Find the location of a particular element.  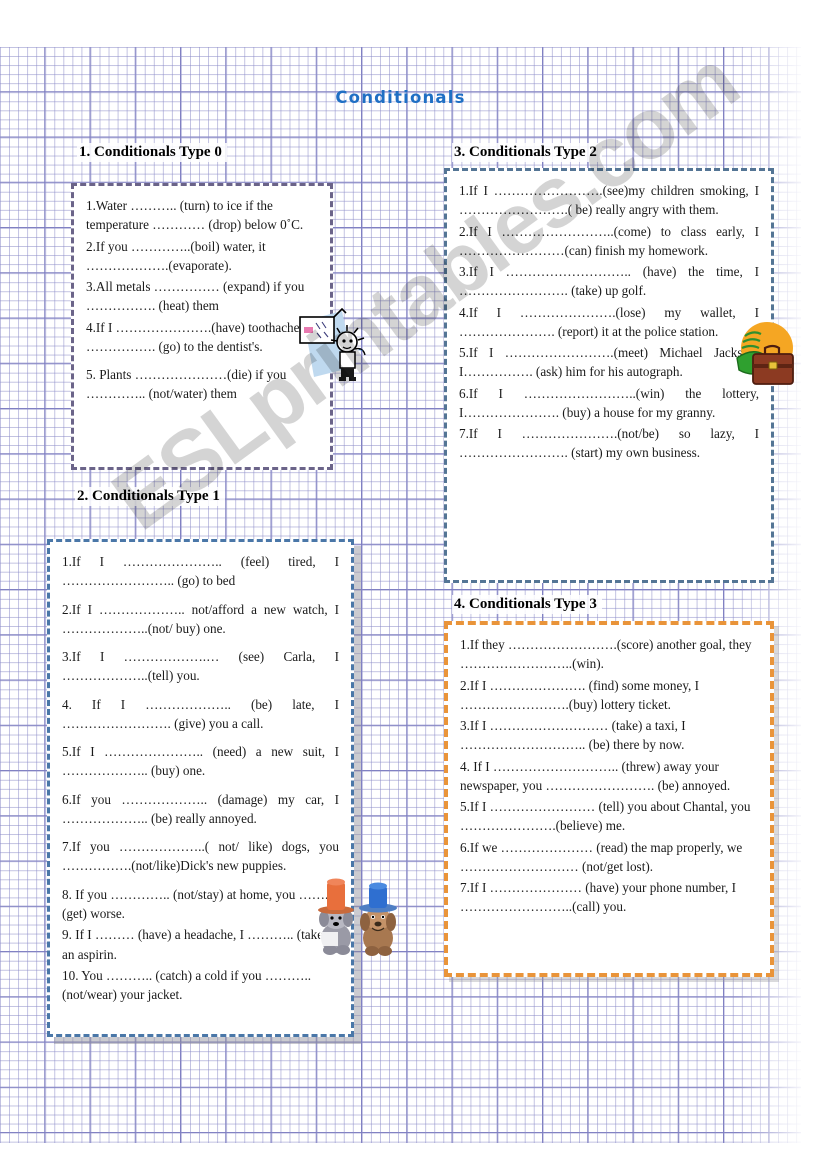

page-title: Conditionals is located at coordinates (400, 97).